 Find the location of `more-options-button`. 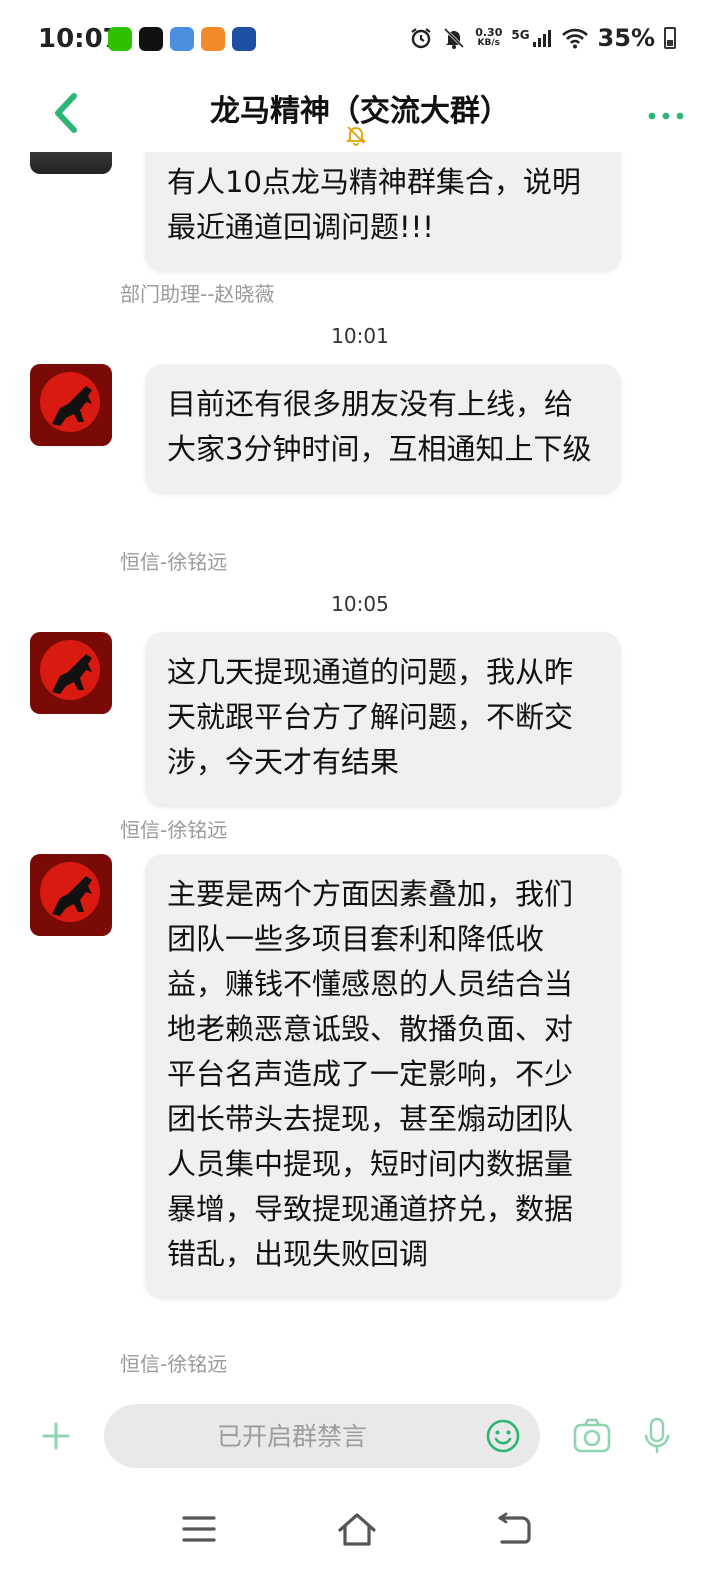

more-options-button is located at coordinates (666, 116).